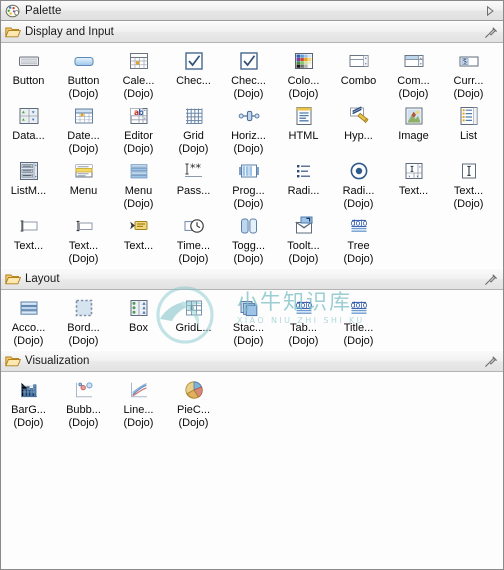 The width and height of the screenshot is (504, 570). What do you see at coordinates (468, 127) in the screenshot?
I see `palette-item: List` at bounding box center [468, 127].